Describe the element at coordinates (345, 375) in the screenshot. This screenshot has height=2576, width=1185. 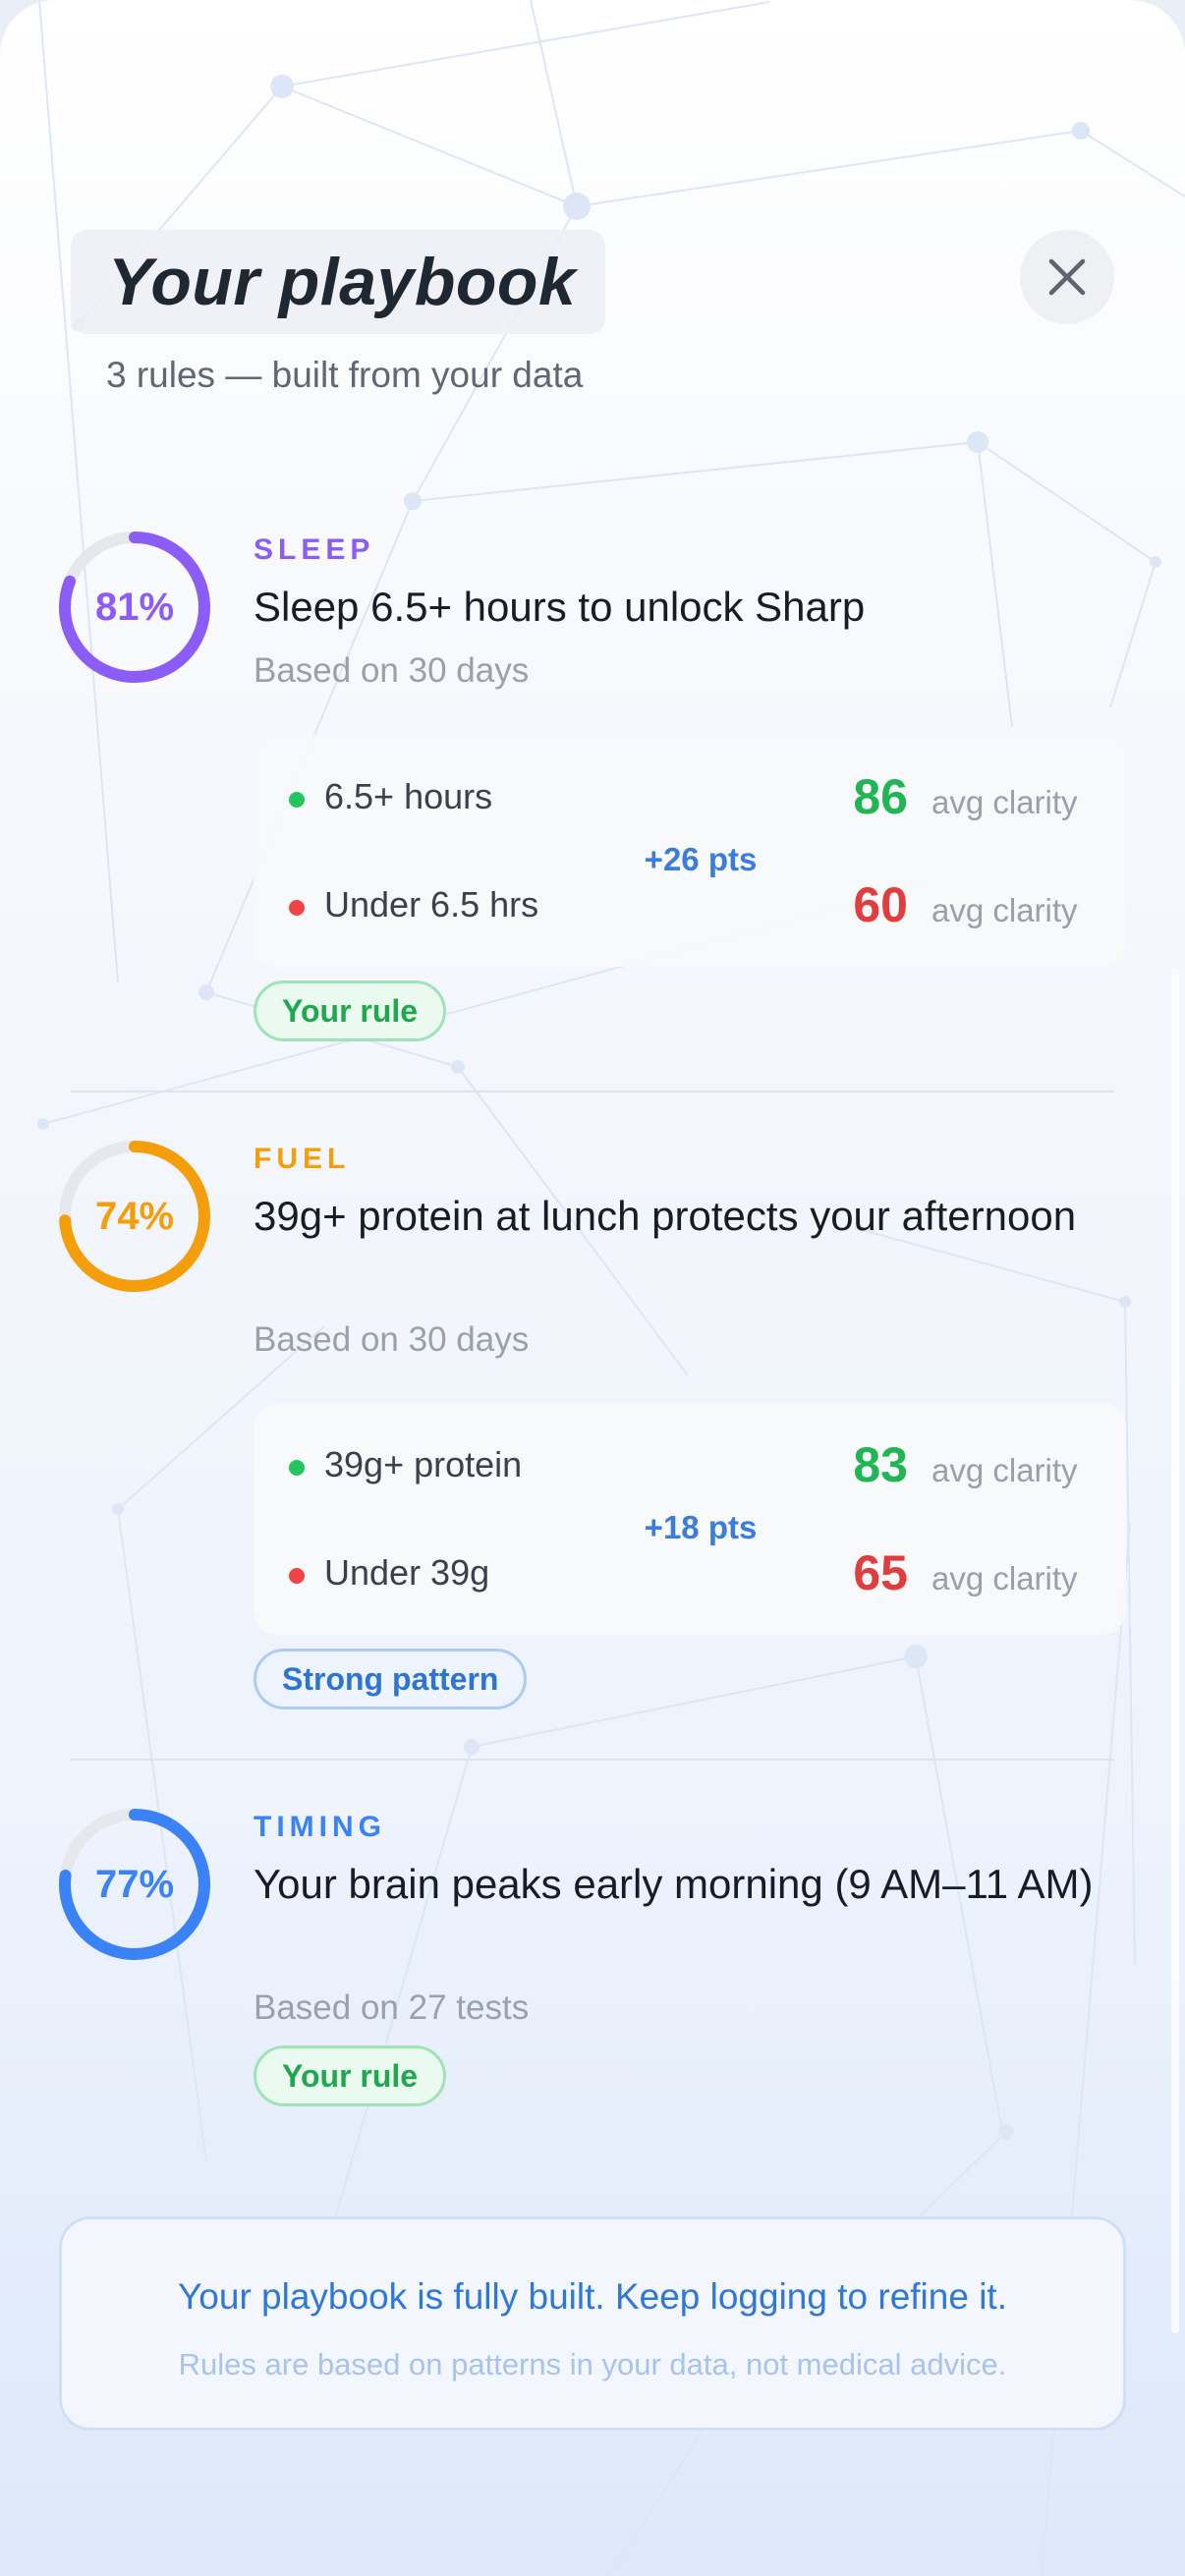
I see `page-subtitle: 3 rules — built from your data` at that location.